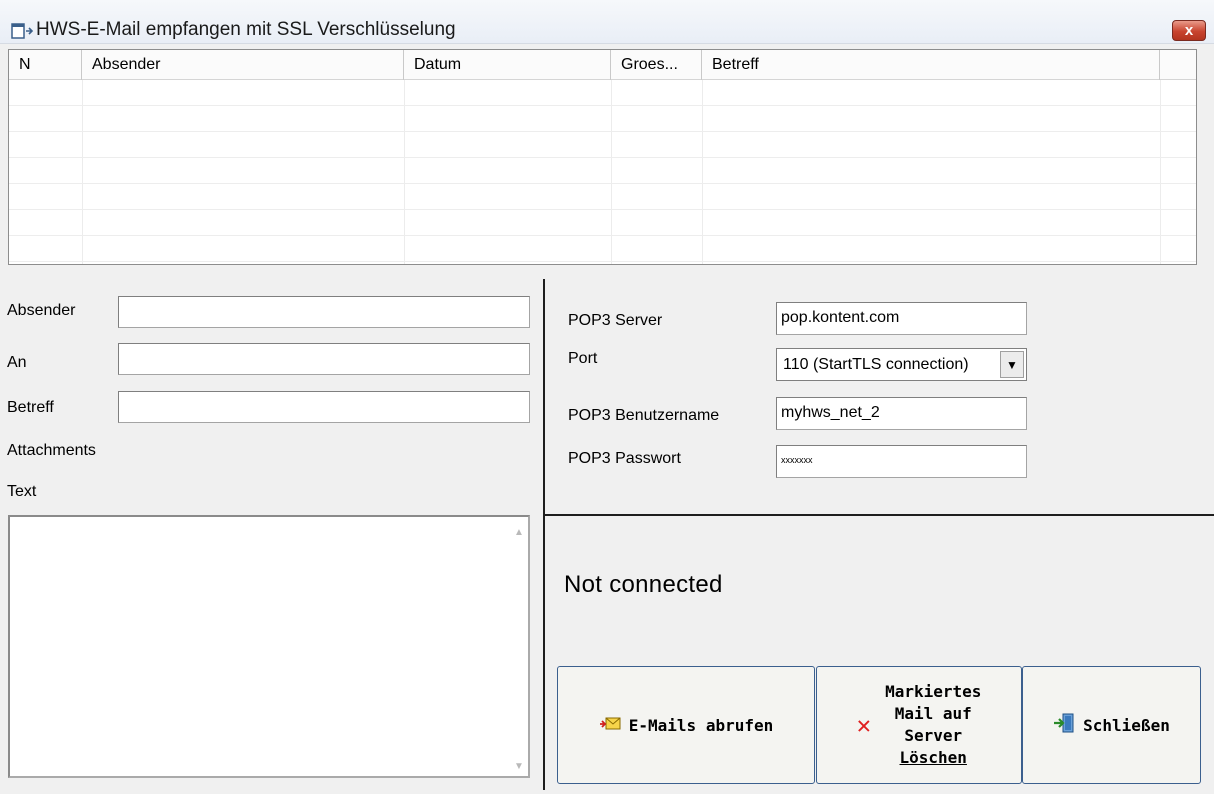  What do you see at coordinates (22, 491) in the screenshot?
I see `text-label: Text` at bounding box center [22, 491].